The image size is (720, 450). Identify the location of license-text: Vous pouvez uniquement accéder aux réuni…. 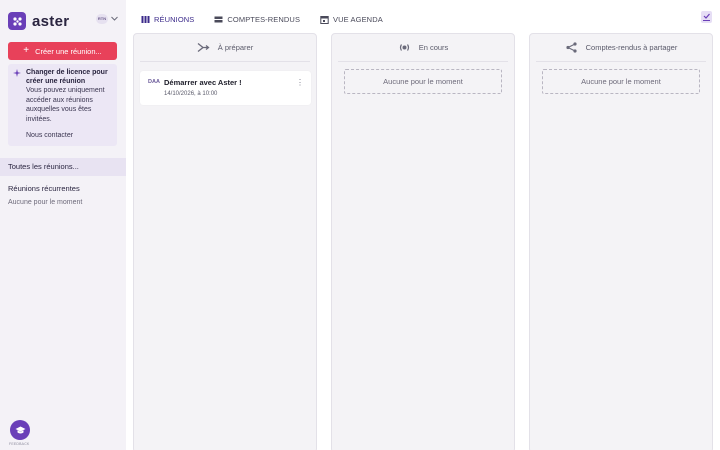
(65, 105).